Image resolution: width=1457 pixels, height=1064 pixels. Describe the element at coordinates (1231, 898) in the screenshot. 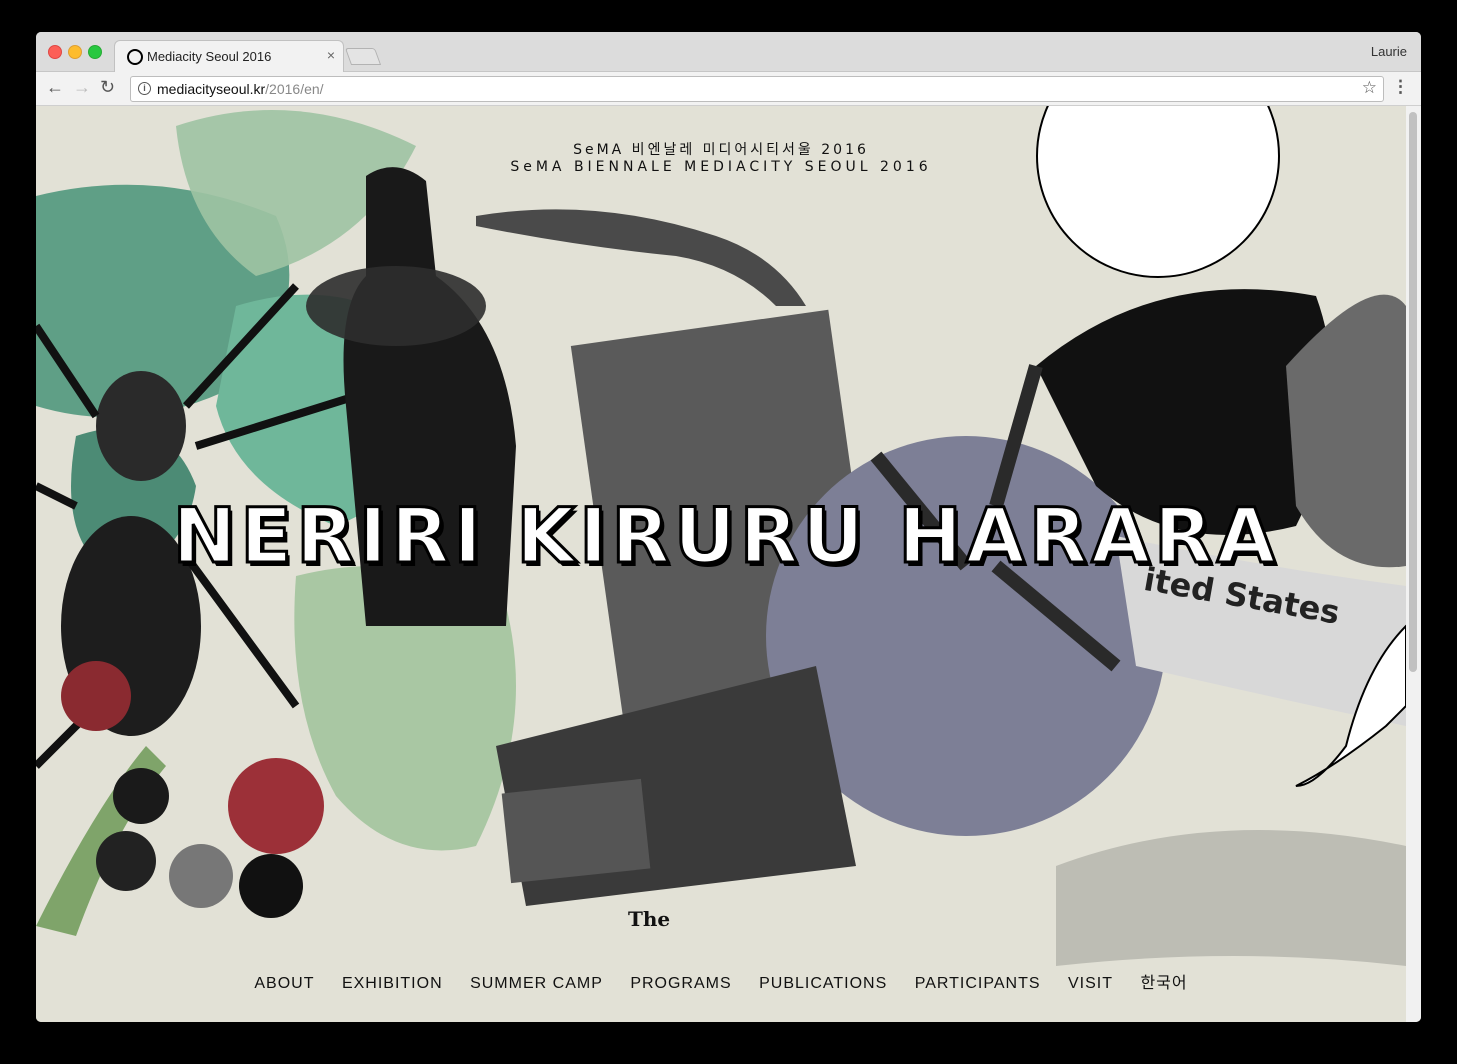

I see `landscape-shape` at that location.